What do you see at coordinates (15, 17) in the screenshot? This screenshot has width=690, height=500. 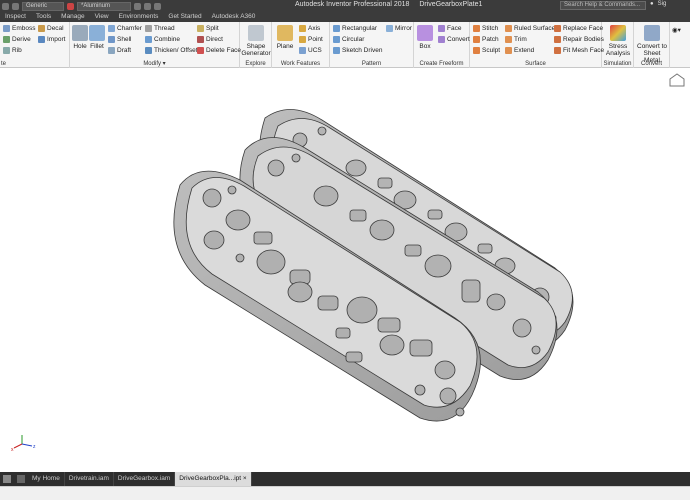 I see `tab-inspect: Inspect` at bounding box center [15, 17].